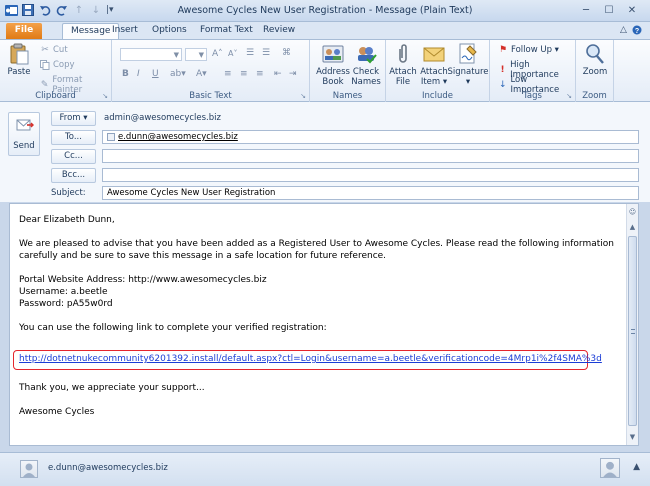 Image resolution: width=650 pixels, height=486 pixels. I want to click on scroll-thumb, so click(632, 331).